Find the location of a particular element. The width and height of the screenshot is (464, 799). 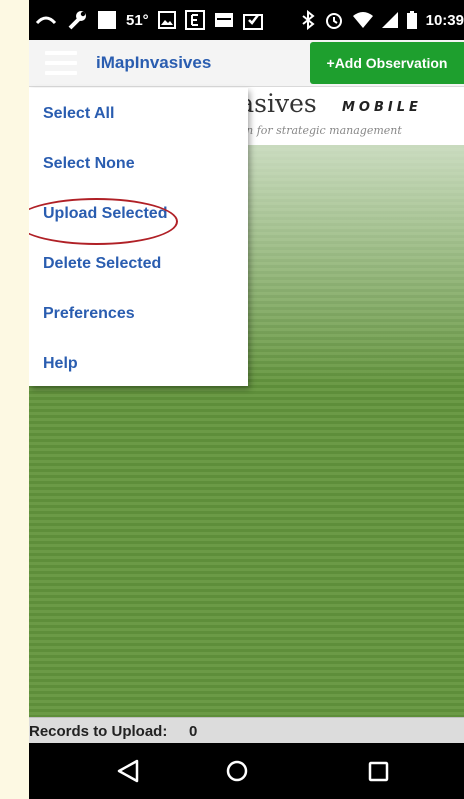

android-nav-bar is located at coordinates (246, 771).